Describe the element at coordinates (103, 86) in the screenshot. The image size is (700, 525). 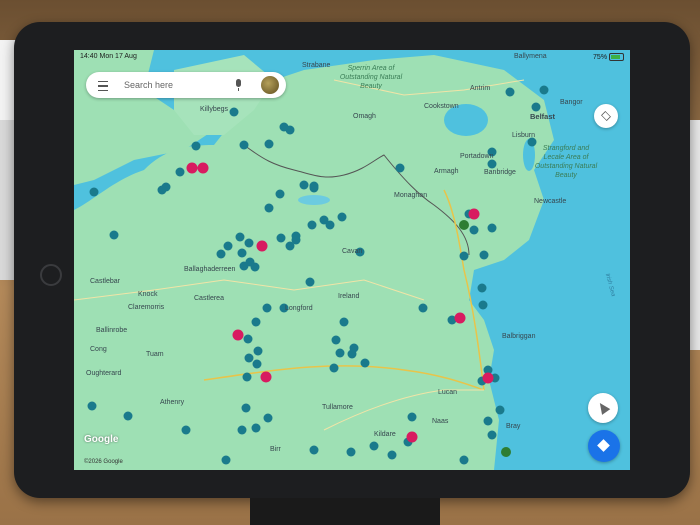
I see `menu-icon` at that location.